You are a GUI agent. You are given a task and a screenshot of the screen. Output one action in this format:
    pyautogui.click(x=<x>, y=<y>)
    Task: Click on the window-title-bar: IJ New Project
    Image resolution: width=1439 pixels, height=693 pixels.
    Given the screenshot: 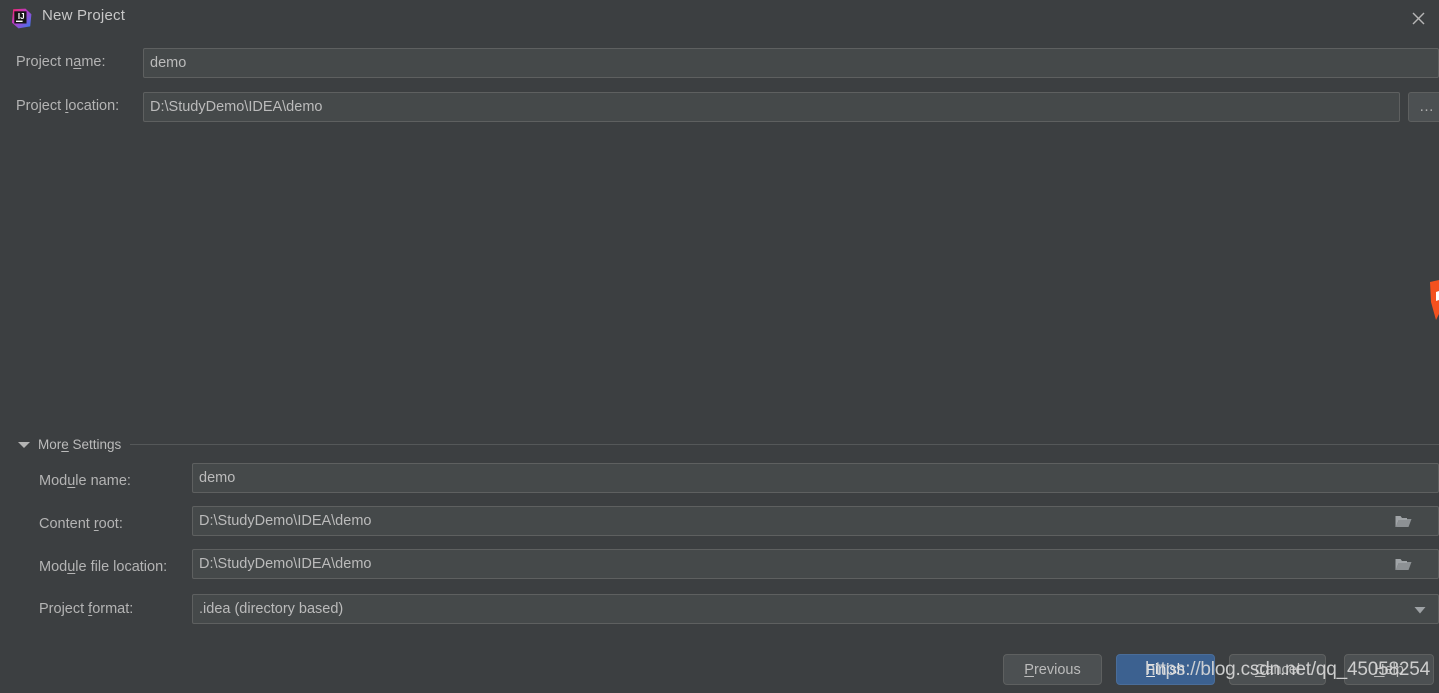 What is the action you would take?
    pyautogui.click(x=719, y=18)
    